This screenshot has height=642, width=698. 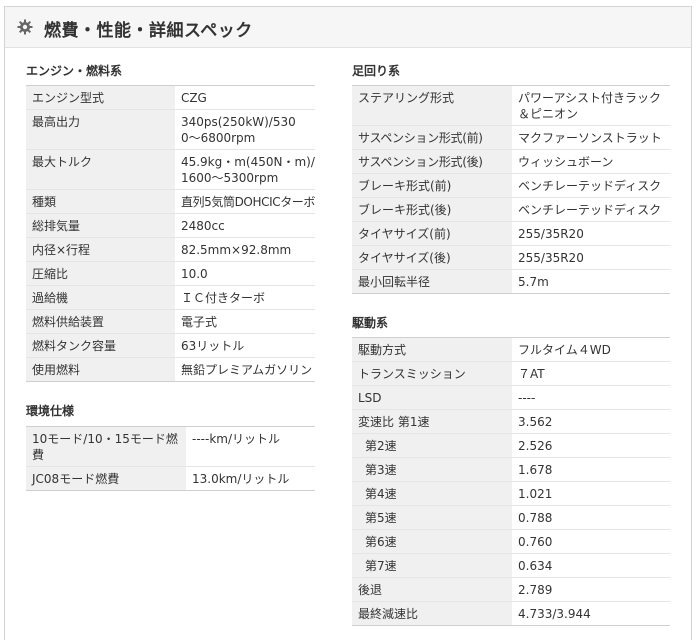 What do you see at coordinates (25, 27) in the screenshot?
I see `gear-icon` at bounding box center [25, 27].